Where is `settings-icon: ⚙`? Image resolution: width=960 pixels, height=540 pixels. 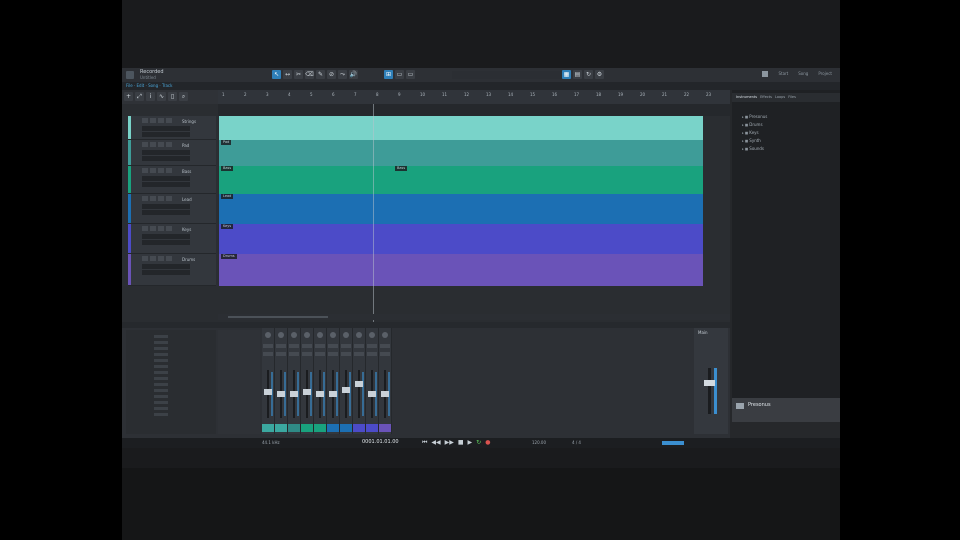 settings-icon: ⚙ is located at coordinates (599, 74).